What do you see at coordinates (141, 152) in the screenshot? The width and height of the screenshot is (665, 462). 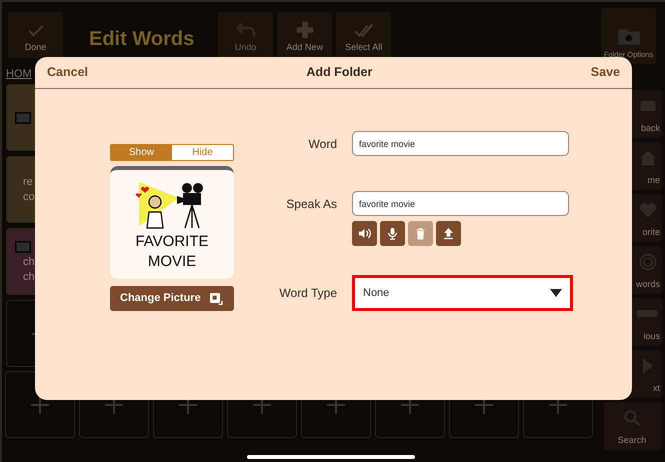 I see `toggle-button: Show` at bounding box center [141, 152].